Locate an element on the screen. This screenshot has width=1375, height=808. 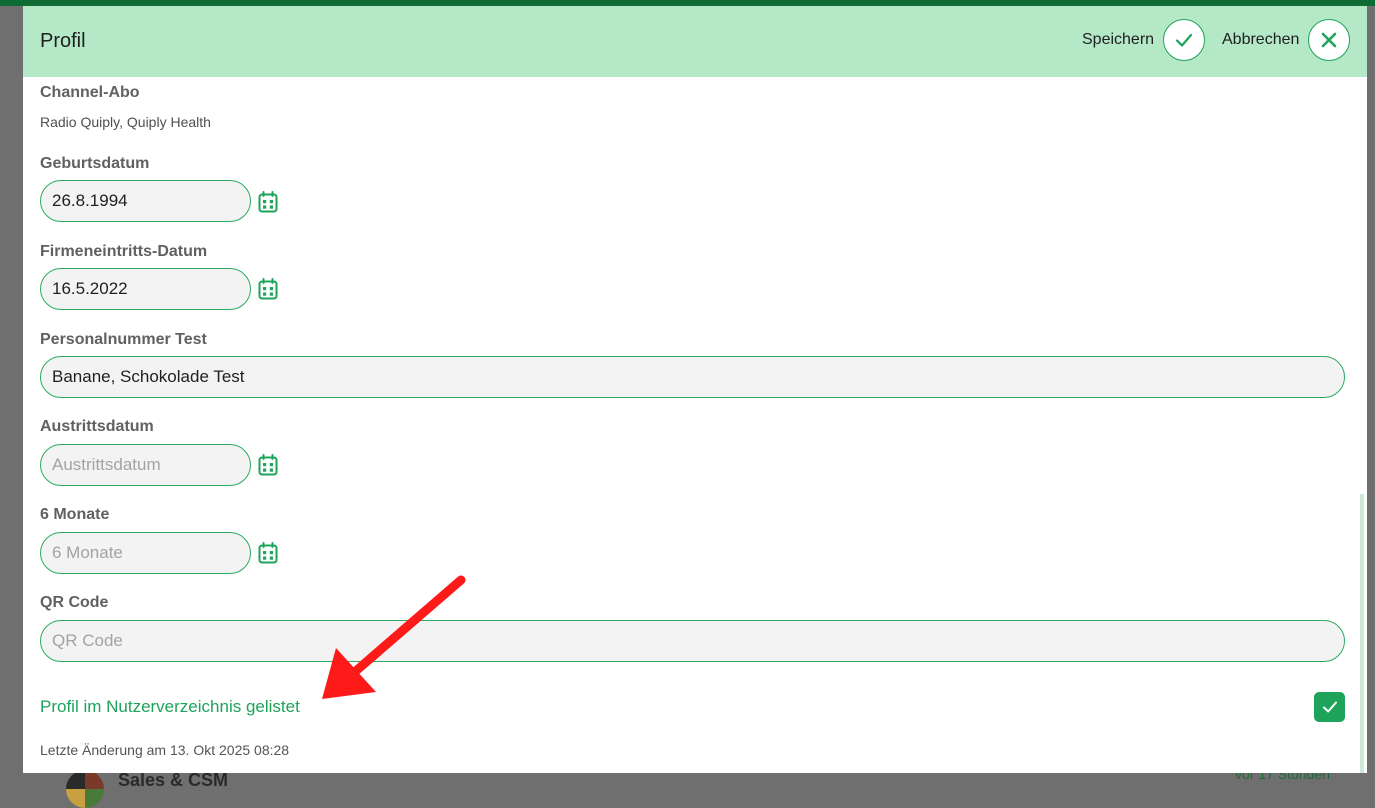
birthday-input is located at coordinates (145, 201).